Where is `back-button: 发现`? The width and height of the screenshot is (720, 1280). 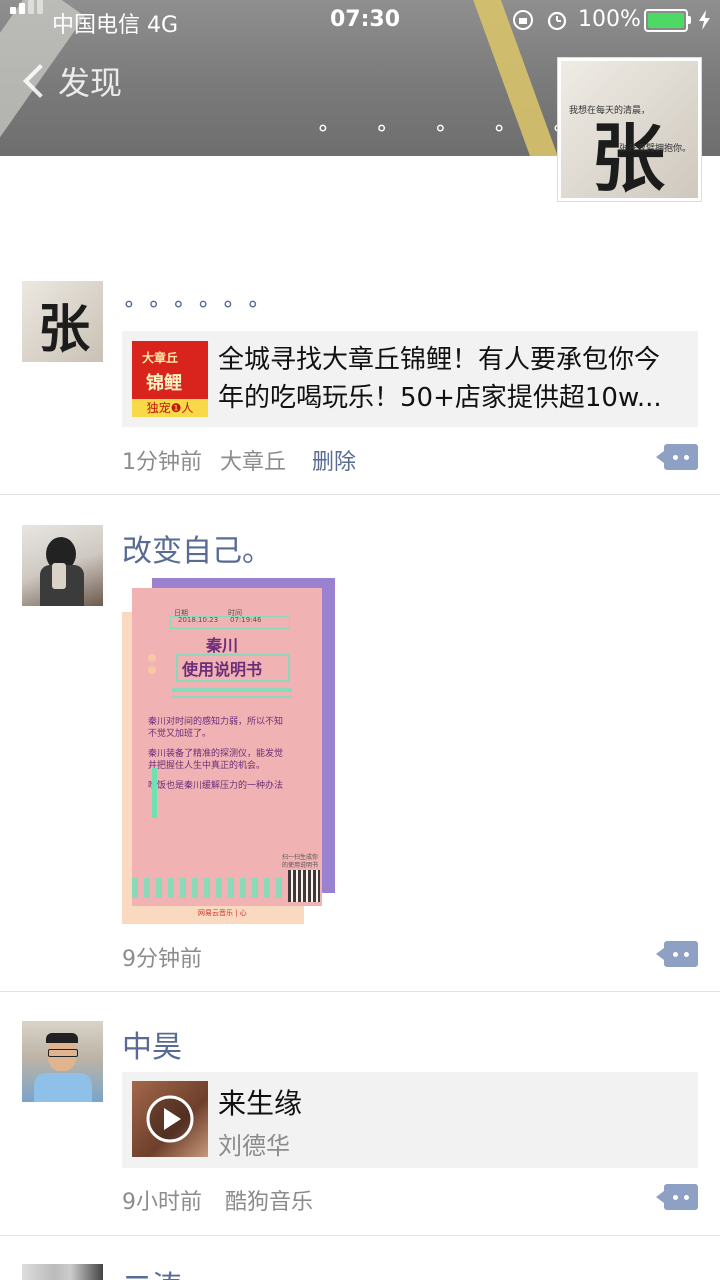
back-button: 发现 is located at coordinates (70, 81).